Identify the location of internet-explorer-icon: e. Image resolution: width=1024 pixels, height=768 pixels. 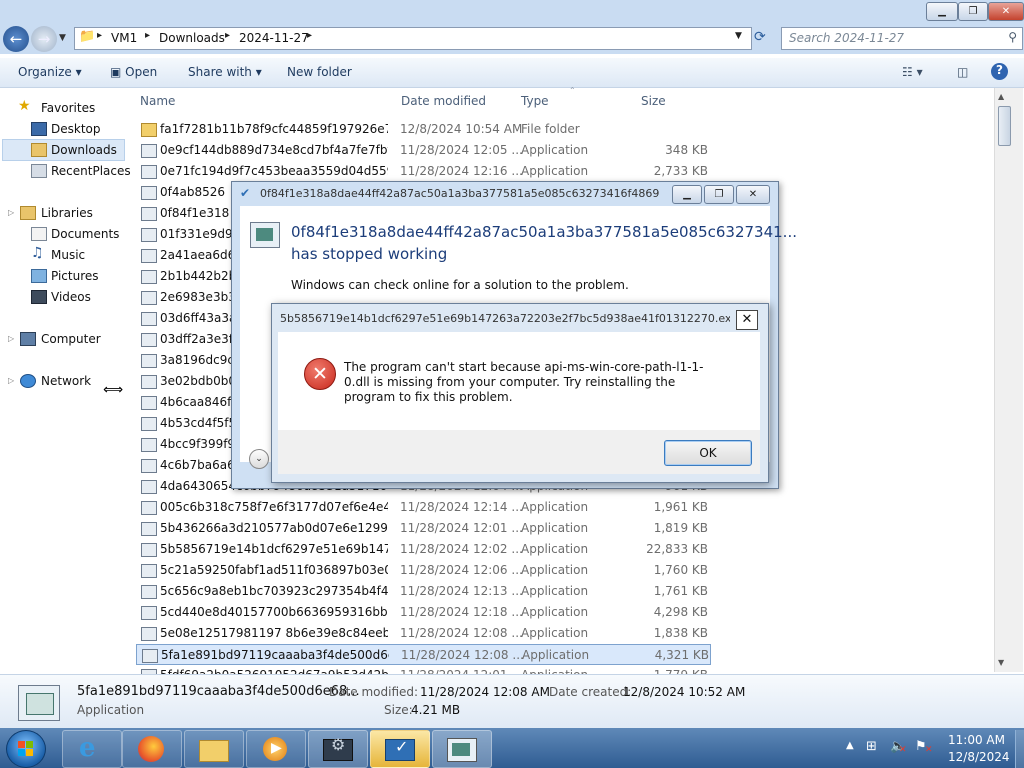
(92, 749).